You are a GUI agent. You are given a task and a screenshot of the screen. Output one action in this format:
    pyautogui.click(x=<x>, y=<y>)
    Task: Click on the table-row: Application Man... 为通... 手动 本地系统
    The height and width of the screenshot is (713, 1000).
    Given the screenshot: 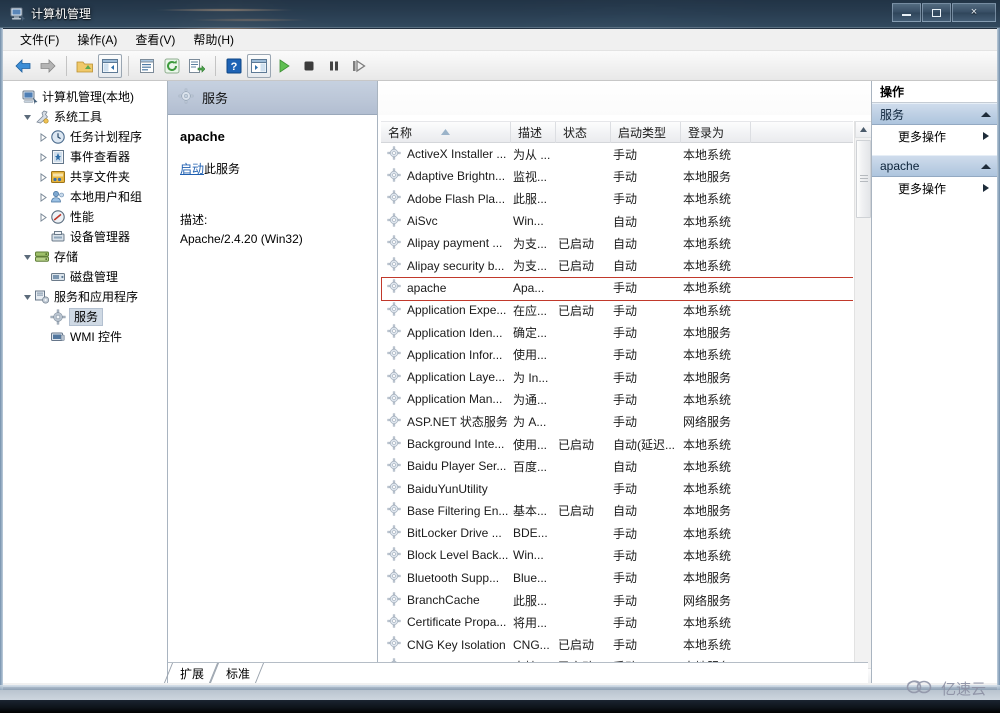 What is the action you would take?
    pyautogui.click(x=617, y=399)
    